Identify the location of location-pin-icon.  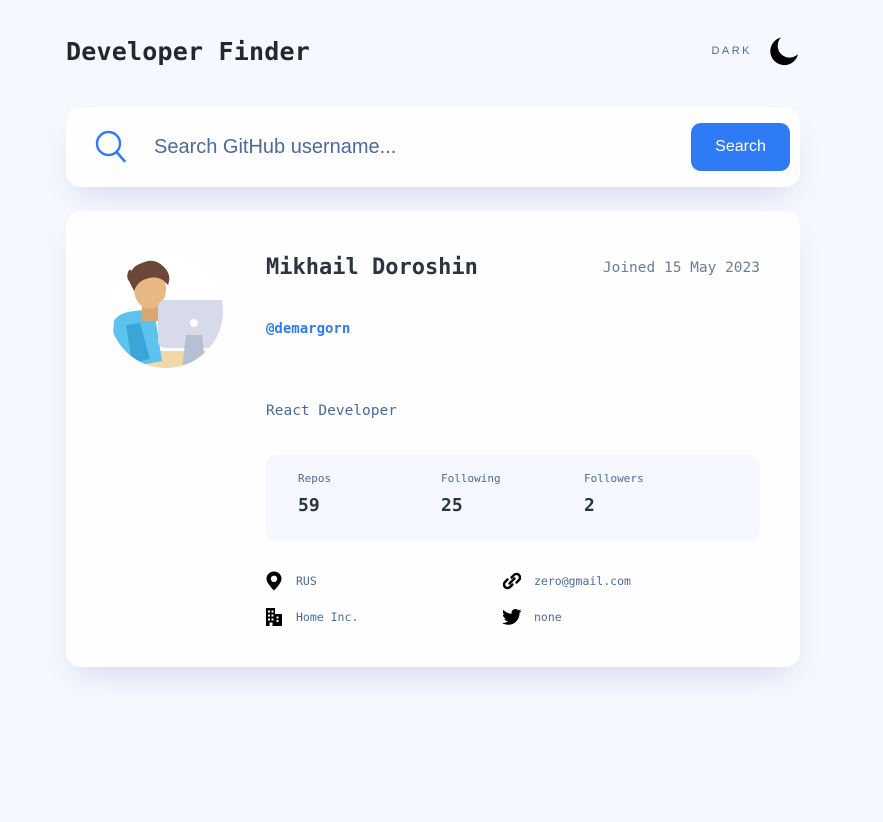
(274, 581).